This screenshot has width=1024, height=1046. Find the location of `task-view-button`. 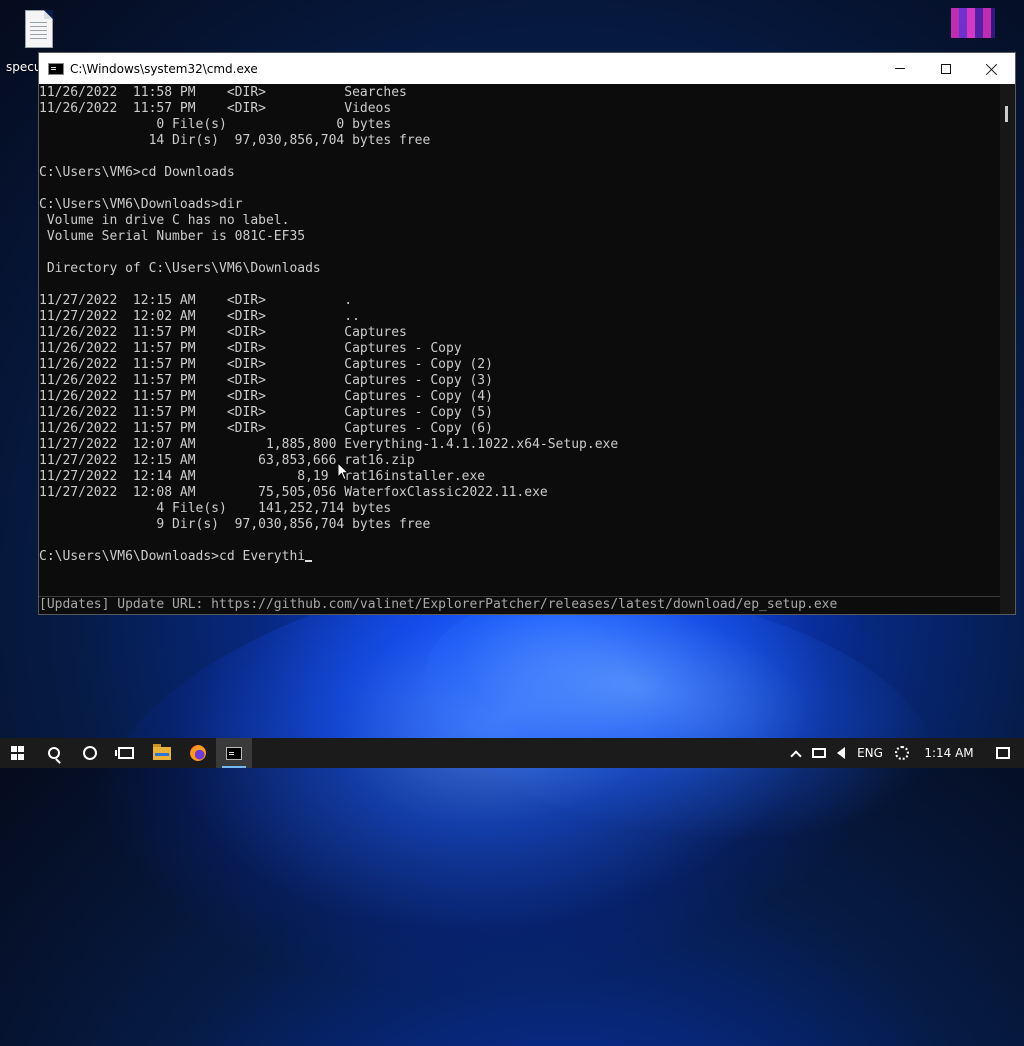

task-view-button is located at coordinates (126, 753).